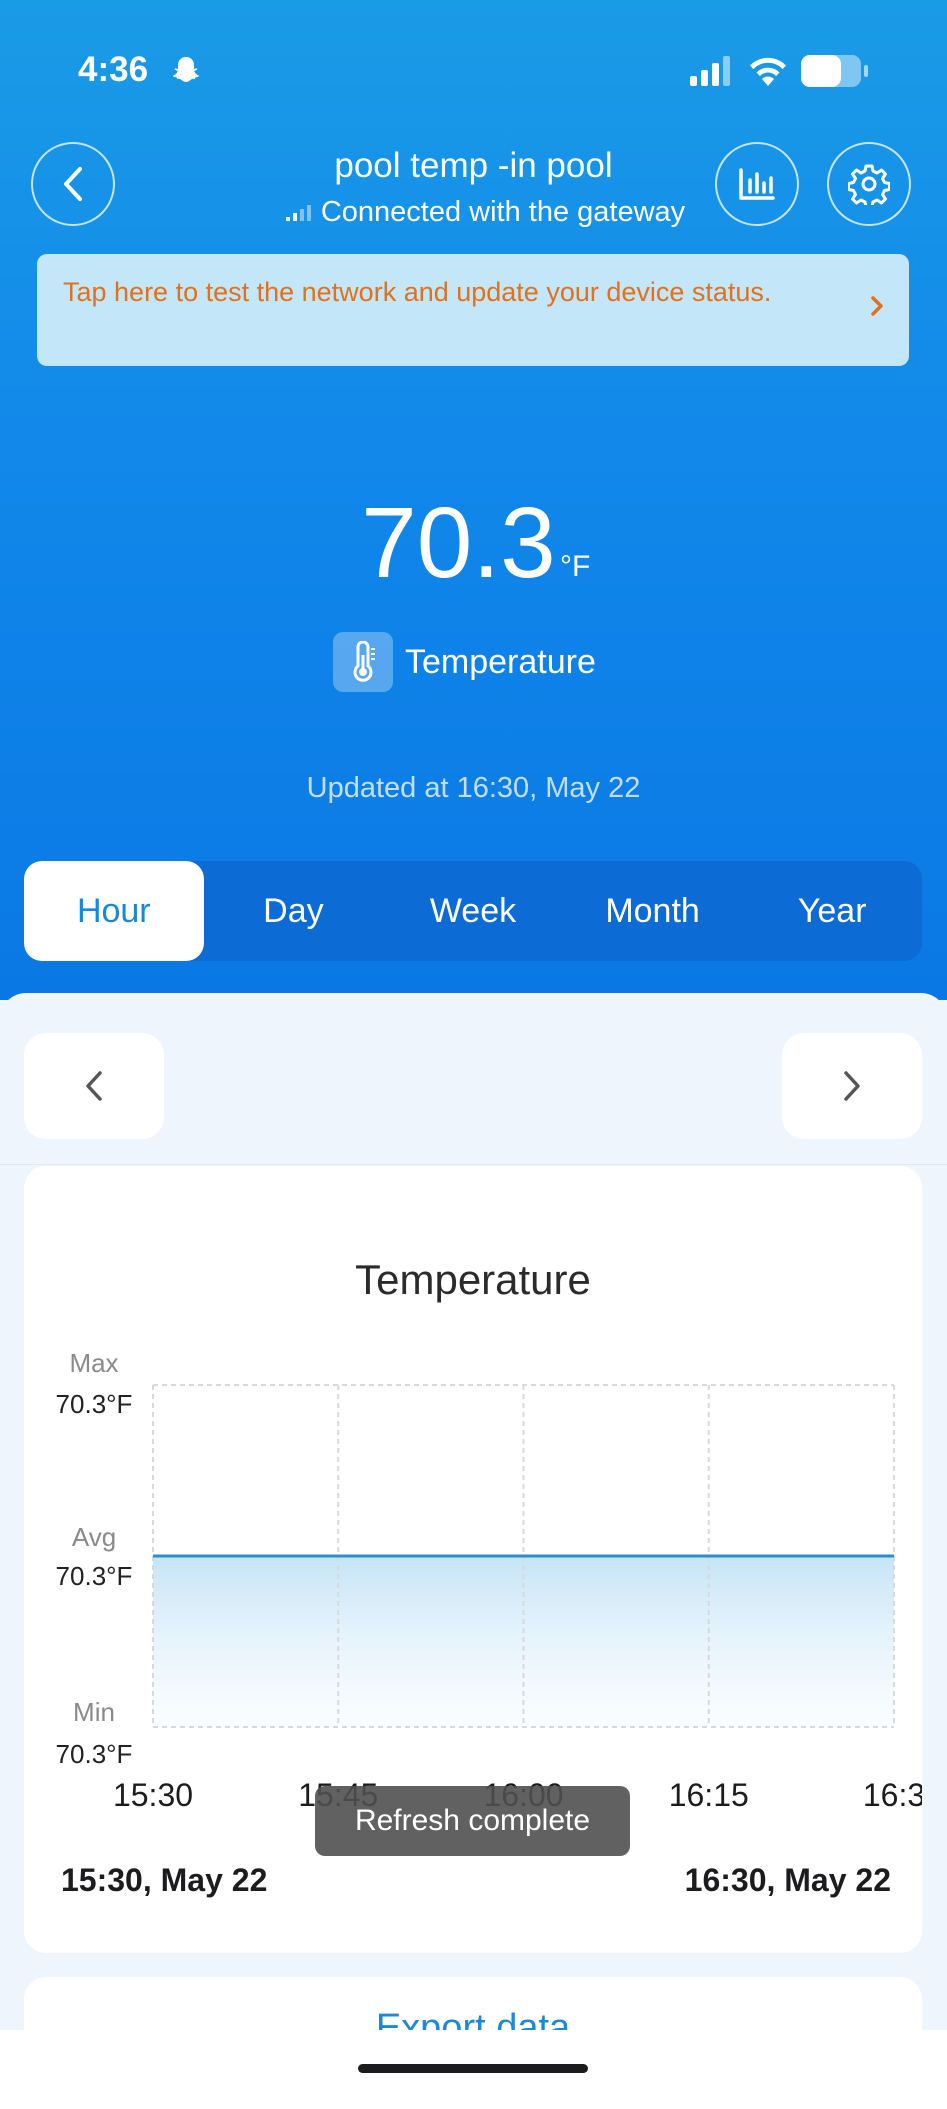 The width and height of the screenshot is (947, 2109). Describe the element at coordinates (153, 1795) in the screenshot. I see `x-tick-label: 15:30` at that location.